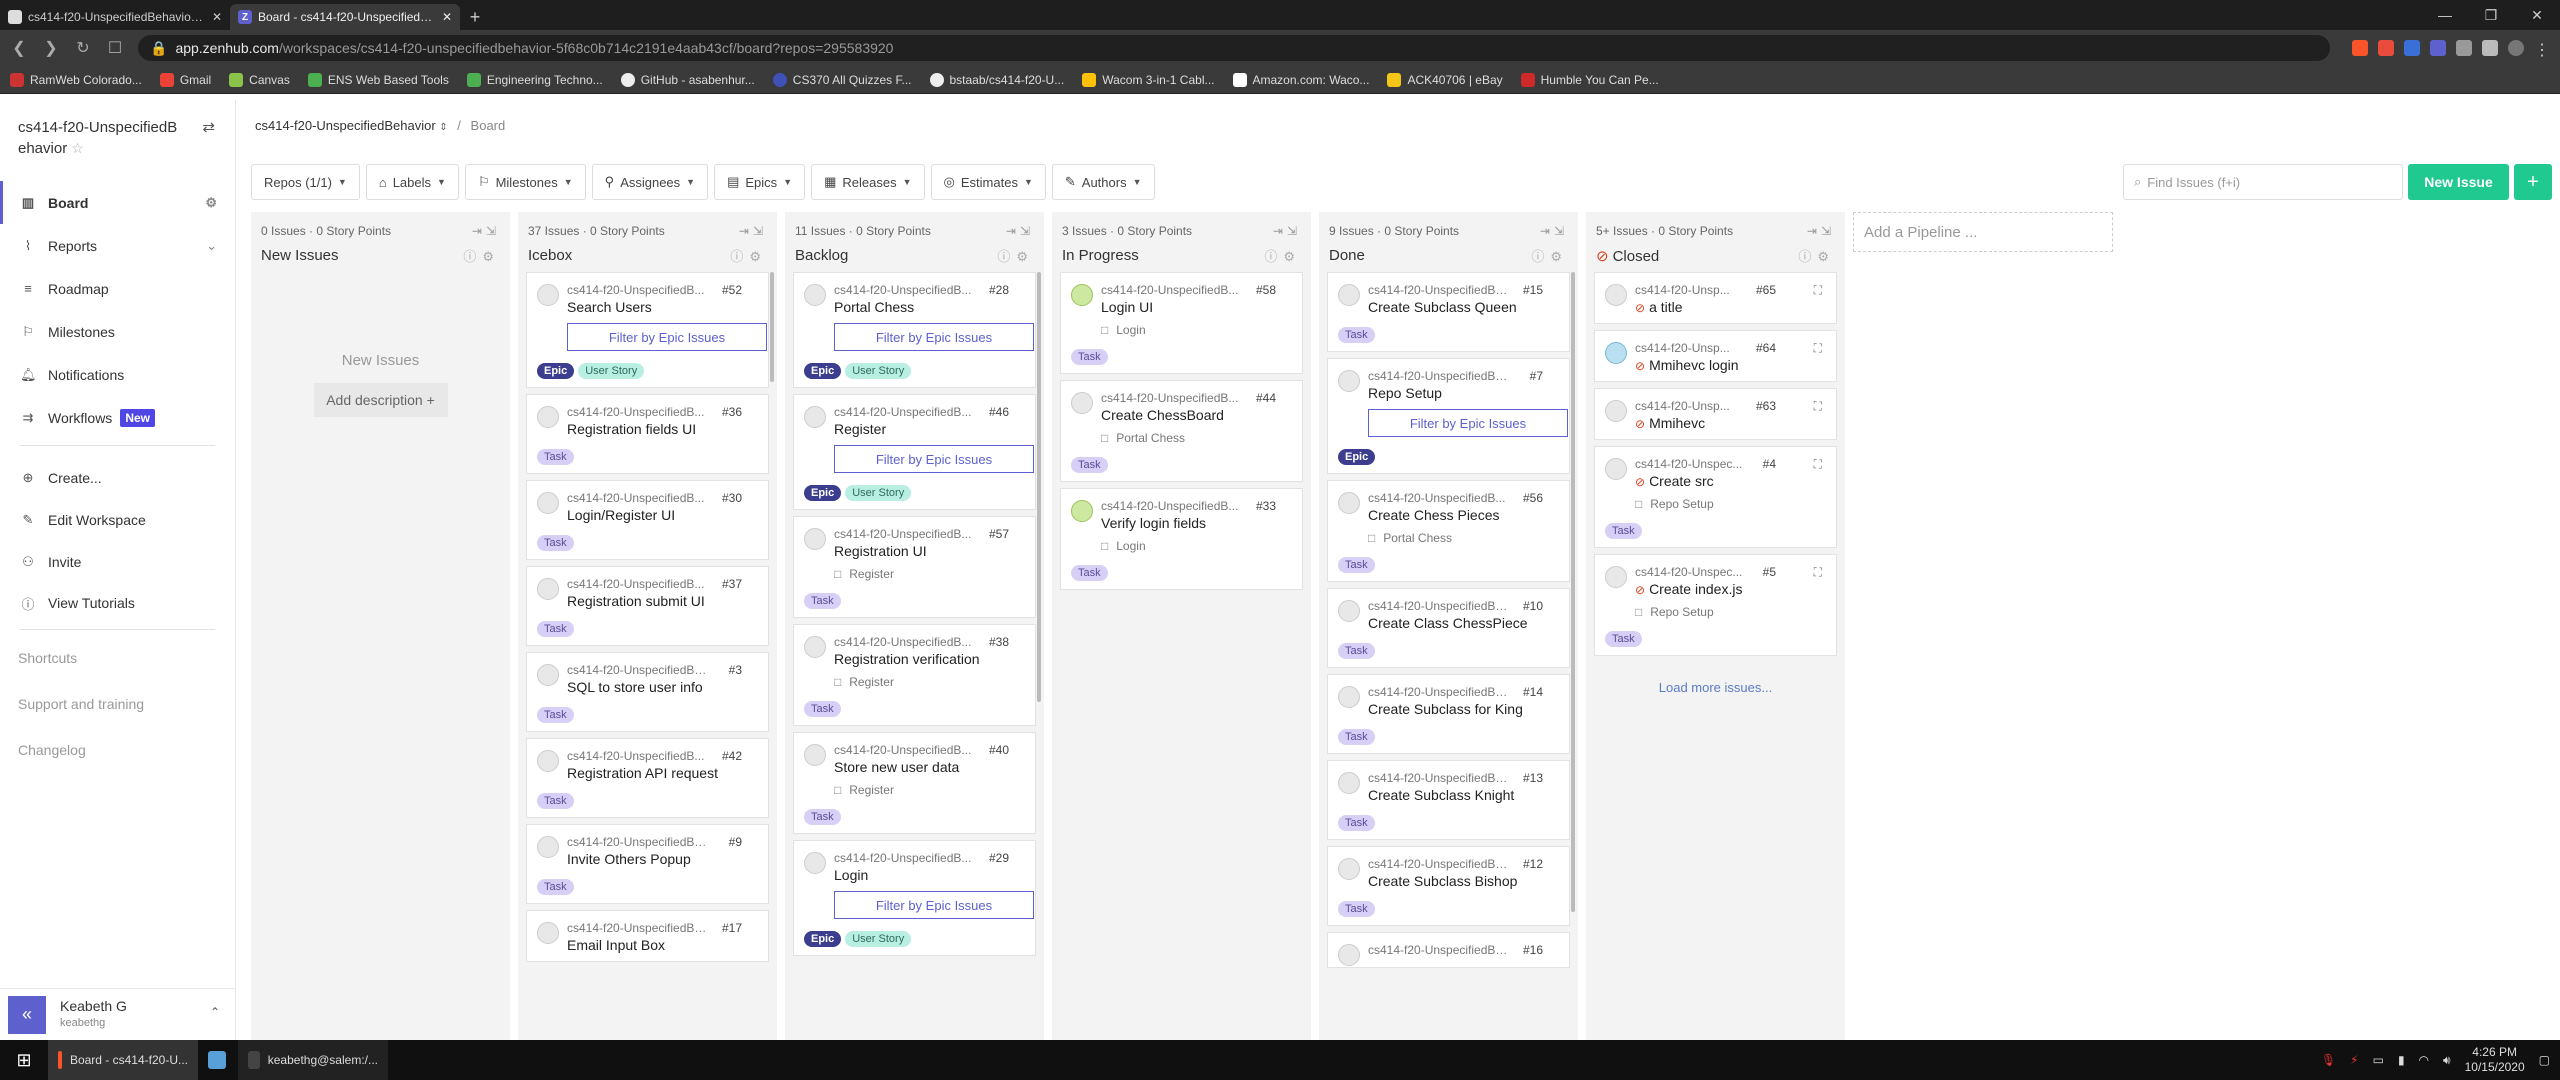 The image size is (2560, 1080). Describe the element at coordinates (1730, 481) in the screenshot. I see `issue-title: ⊘ Create src` at that location.